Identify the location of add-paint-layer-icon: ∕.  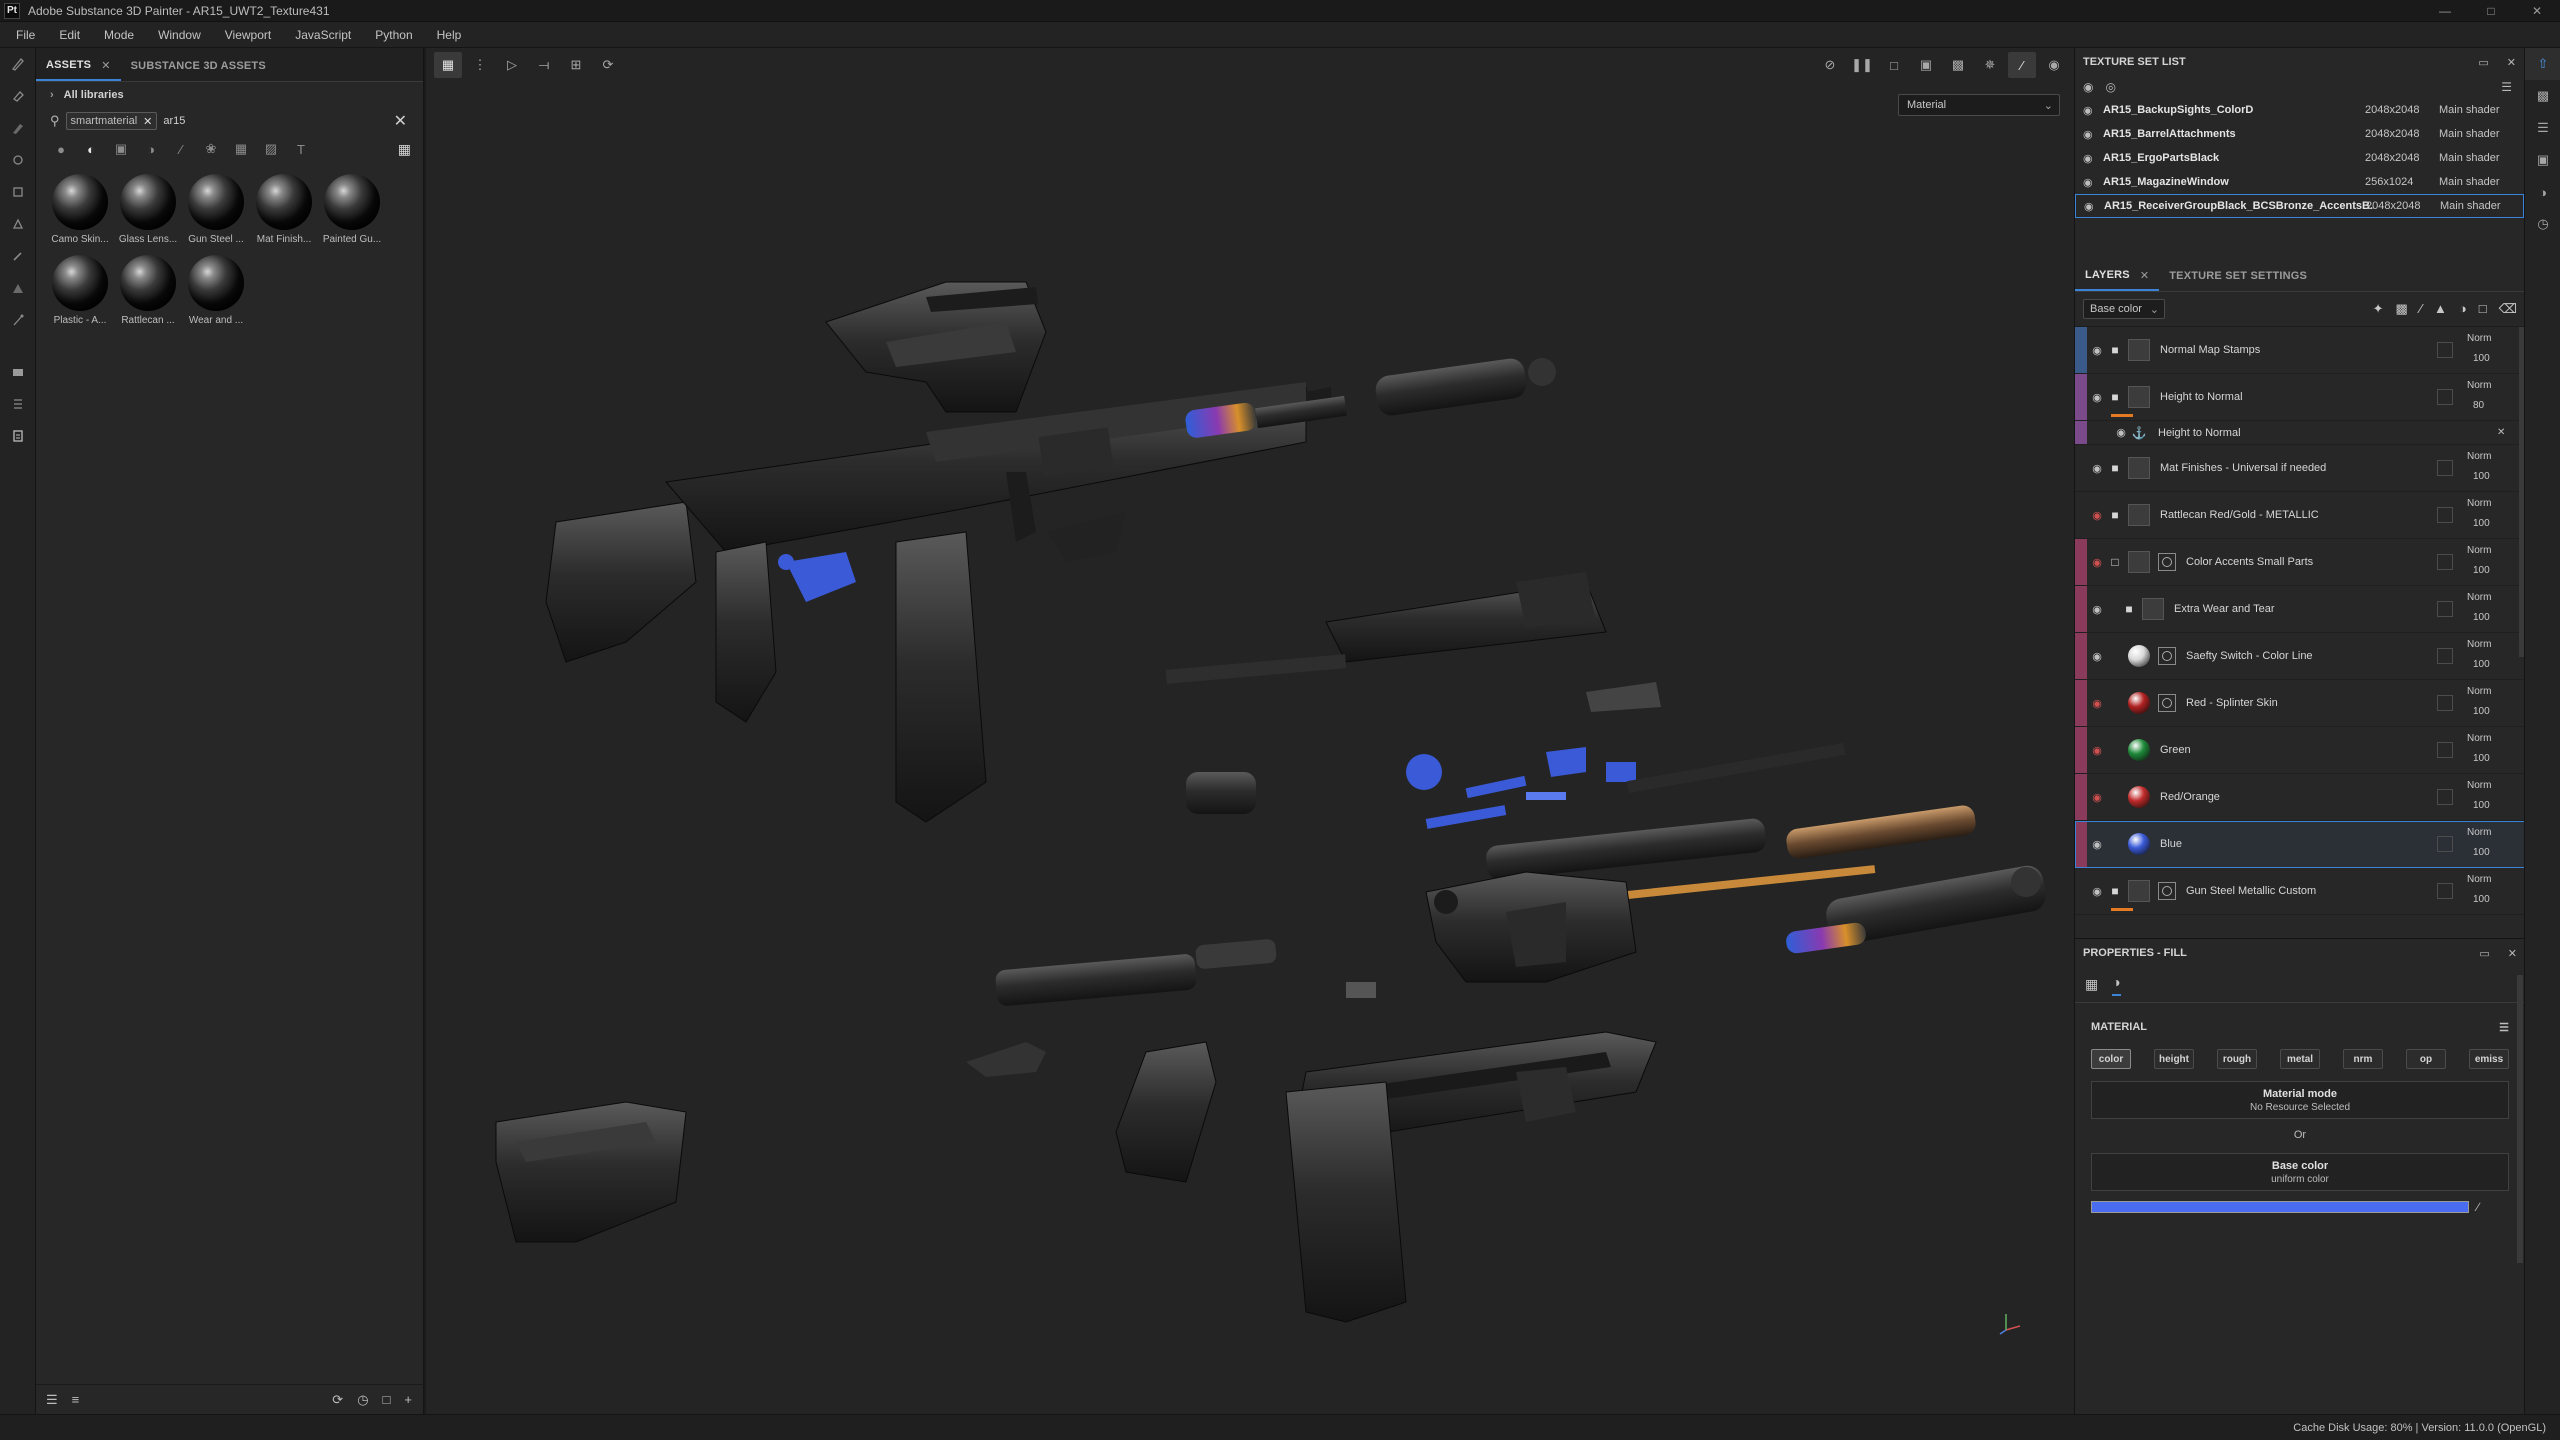
(2421, 309).